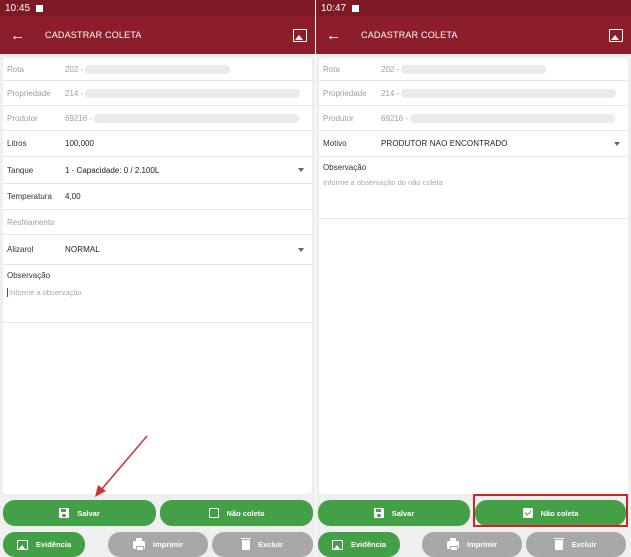 The image size is (631, 557). I want to click on annotation-arrow, so click(121, 466).